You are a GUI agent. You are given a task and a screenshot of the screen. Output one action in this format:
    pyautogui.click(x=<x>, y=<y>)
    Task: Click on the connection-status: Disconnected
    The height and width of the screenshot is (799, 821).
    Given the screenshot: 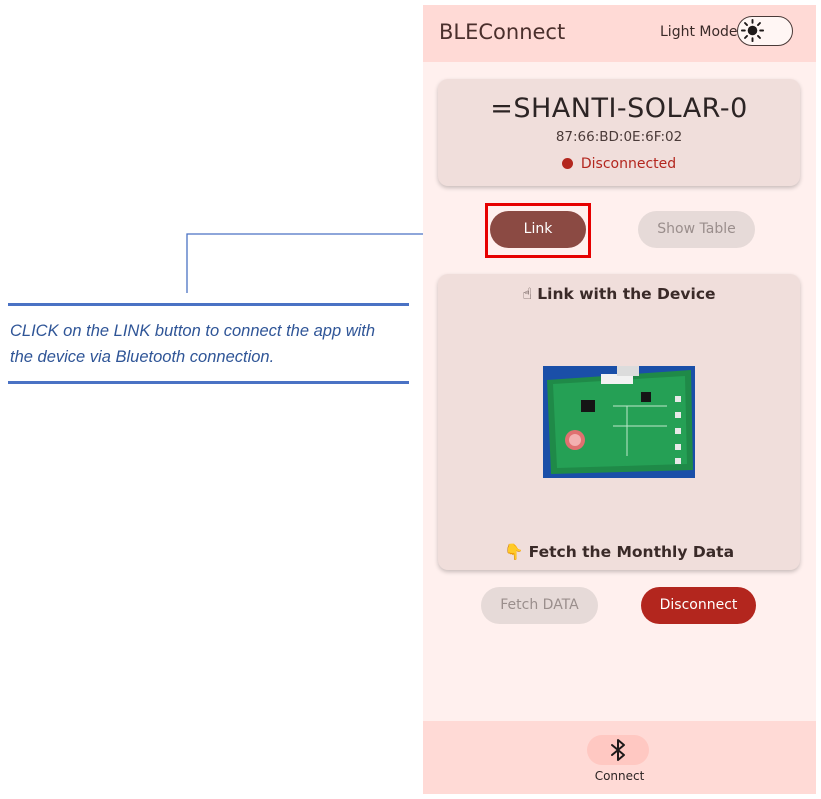 What is the action you would take?
    pyautogui.click(x=619, y=164)
    